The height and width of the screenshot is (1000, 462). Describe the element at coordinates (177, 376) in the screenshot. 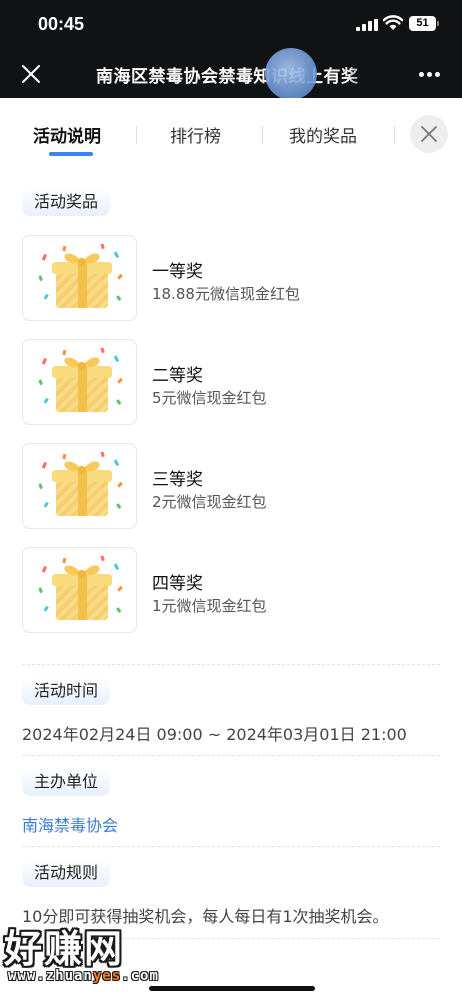

I see `prize-name: 二等奖` at that location.